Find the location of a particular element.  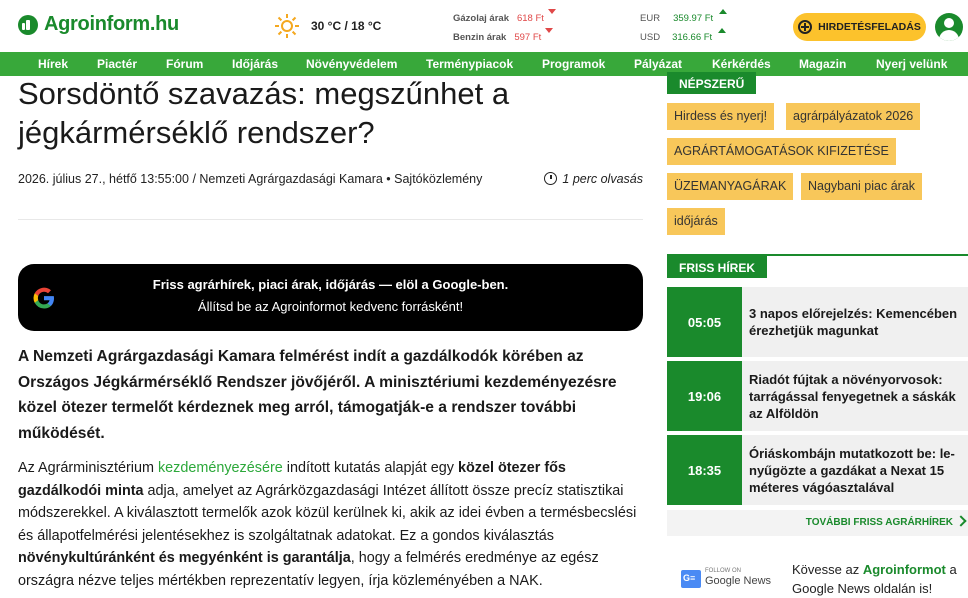

google-news-icon is located at coordinates (691, 579).